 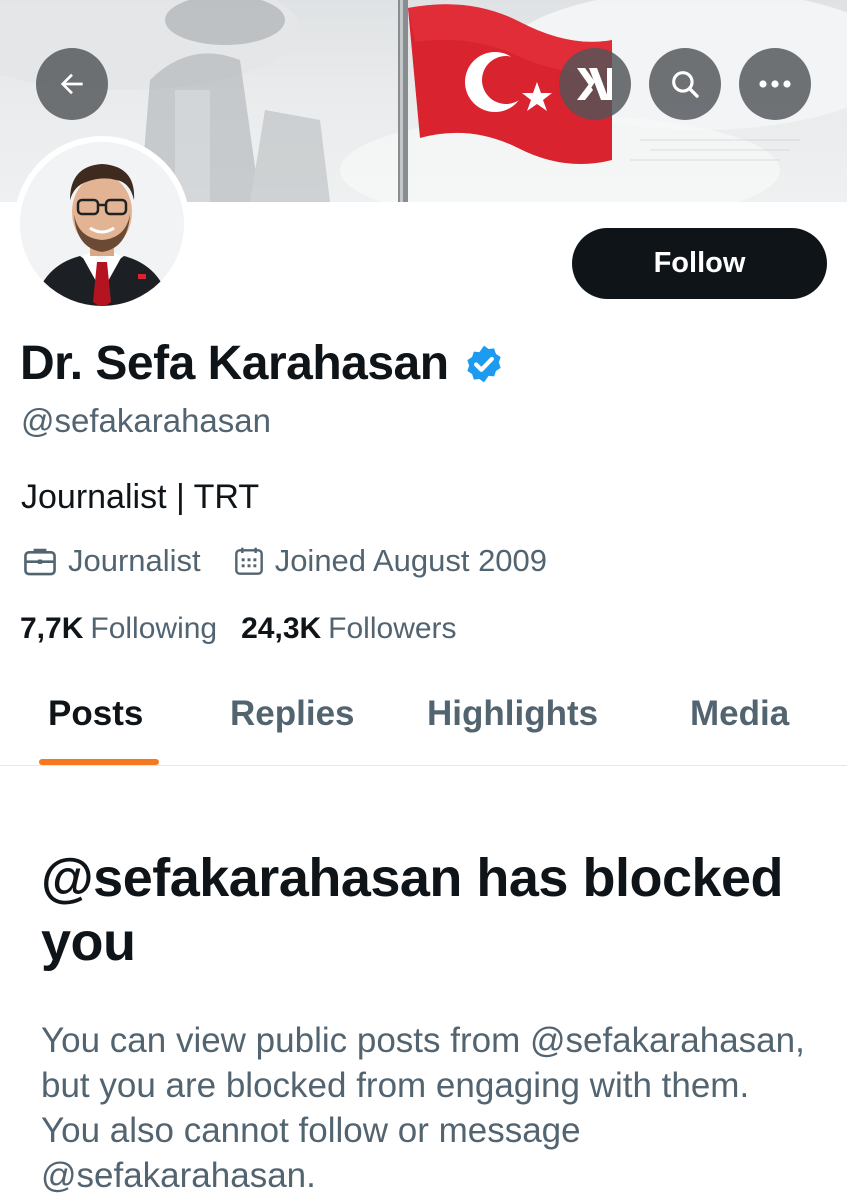 I want to click on following-label: Following, so click(x=154, y=628).